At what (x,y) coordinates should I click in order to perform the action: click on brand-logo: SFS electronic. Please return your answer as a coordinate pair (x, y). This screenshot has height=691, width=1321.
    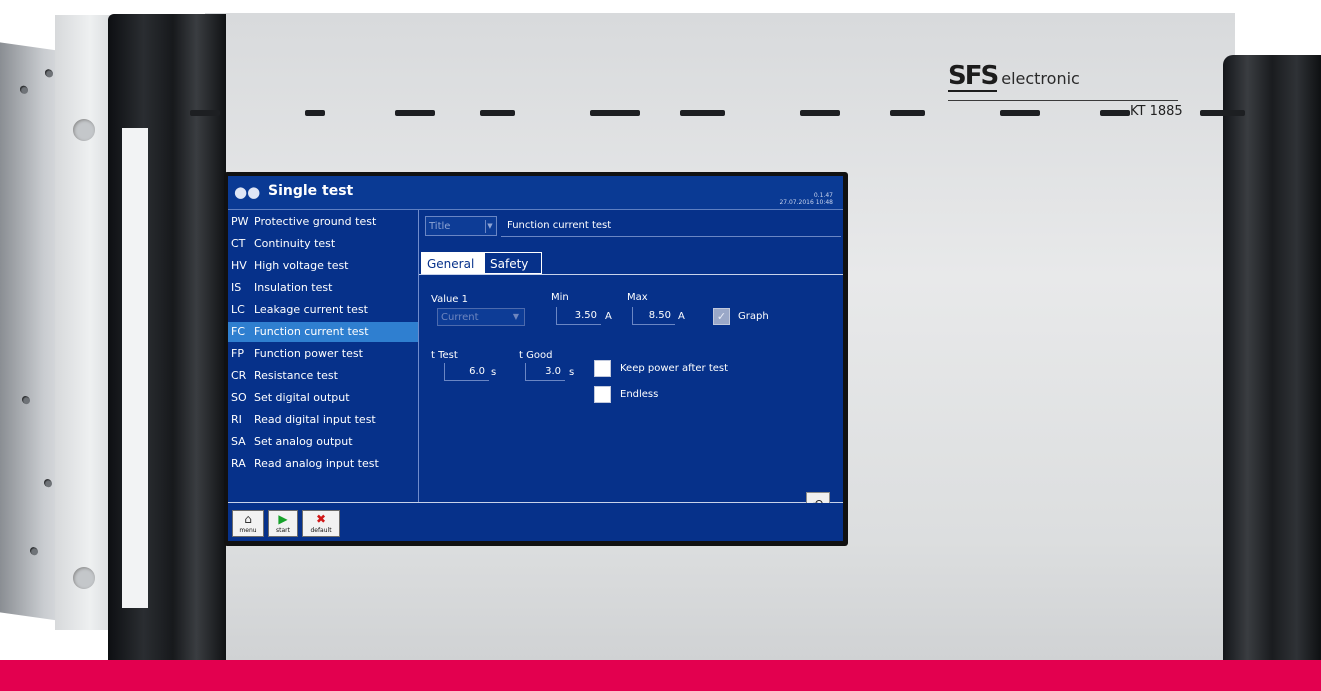
    Looking at the image, I should click on (1014, 77).